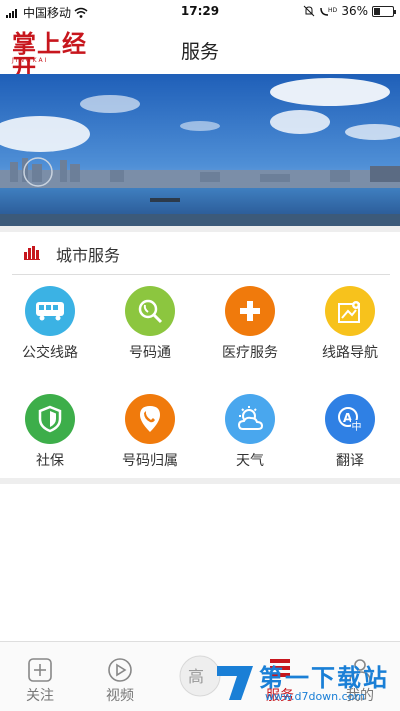 The image size is (400, 711). I want to click on service-route-navigation: 线路导航, so click(350, 333).